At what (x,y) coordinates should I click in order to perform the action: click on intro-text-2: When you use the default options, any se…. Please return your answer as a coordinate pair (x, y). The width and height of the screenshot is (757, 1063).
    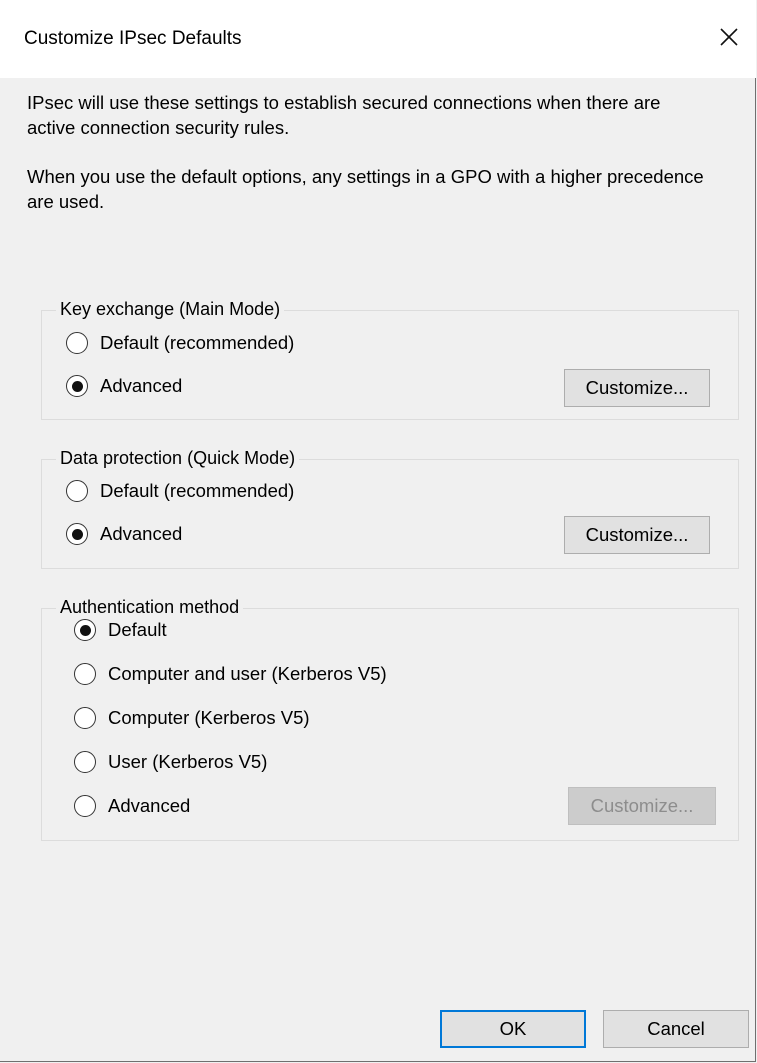
    Looking at the image, I should click on (365, 189).